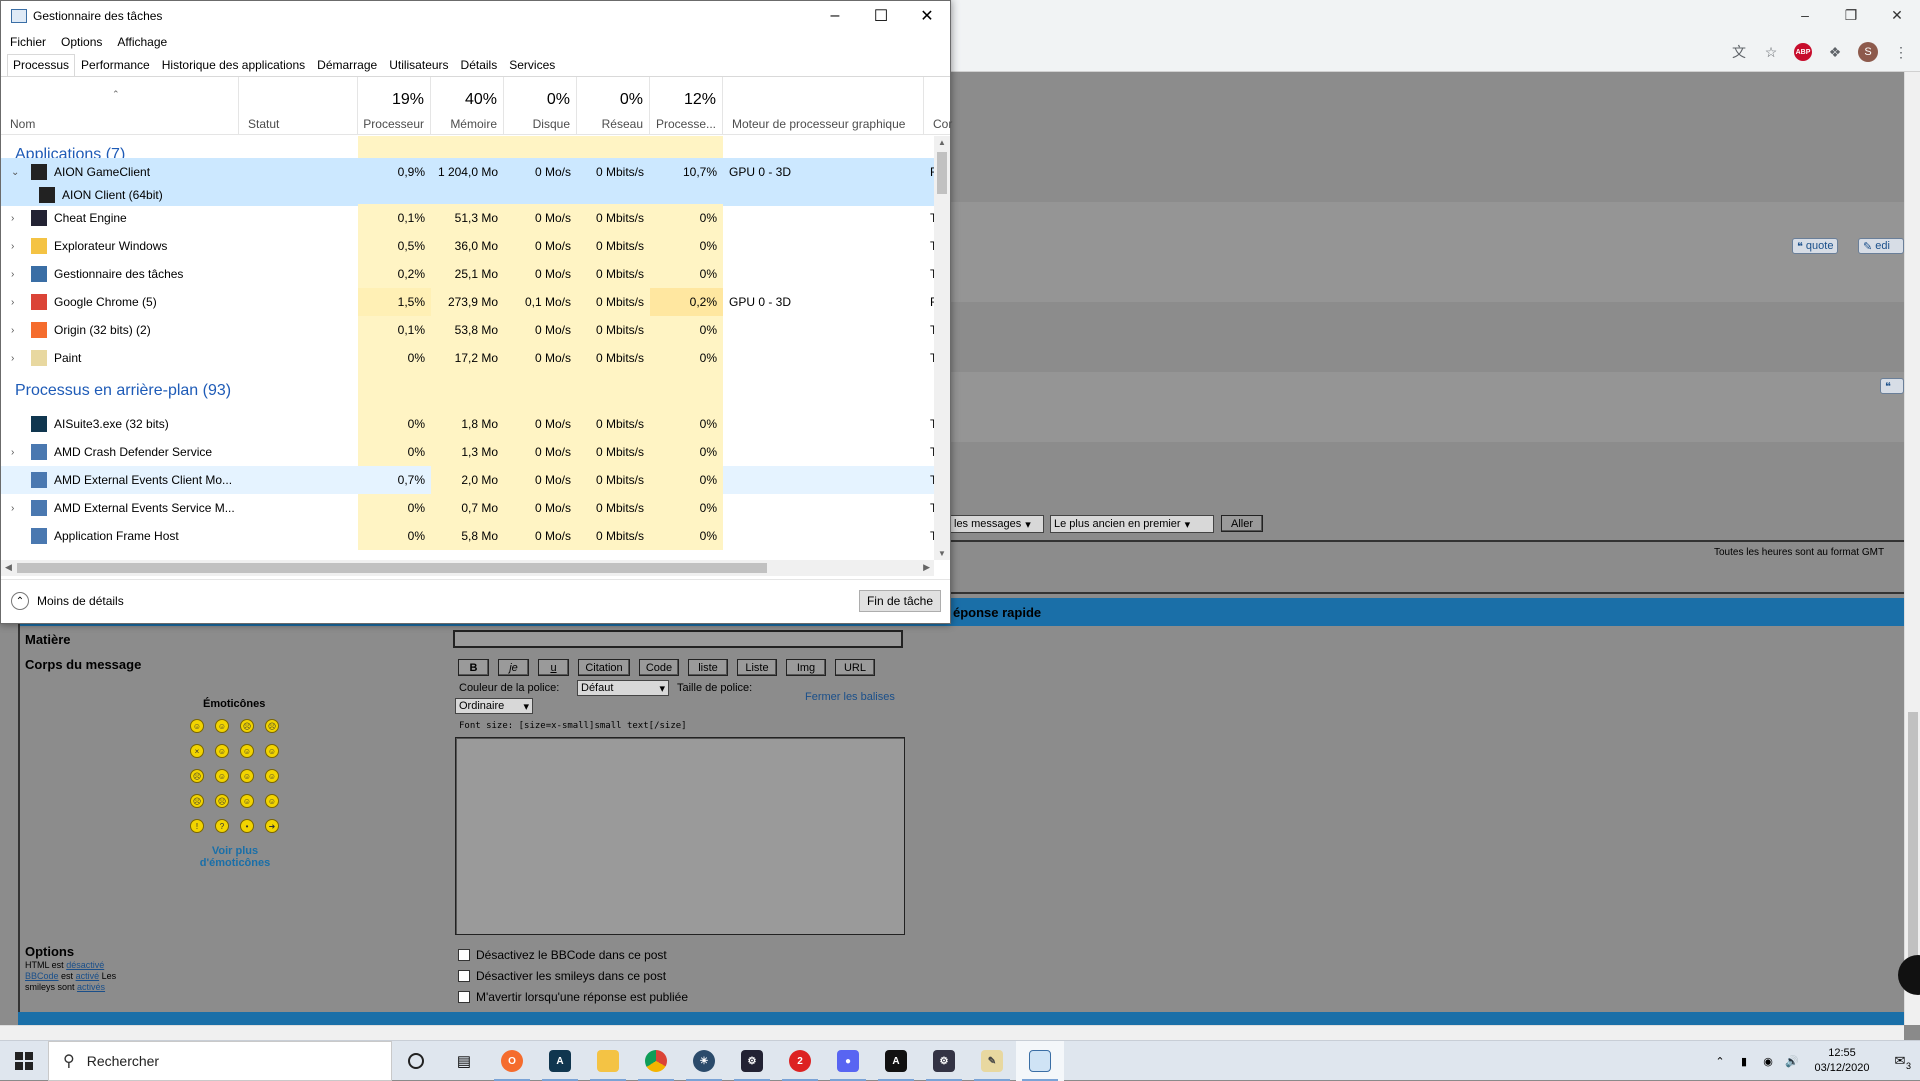  I want to click on happy-icon: ☺, so click(222, 776).